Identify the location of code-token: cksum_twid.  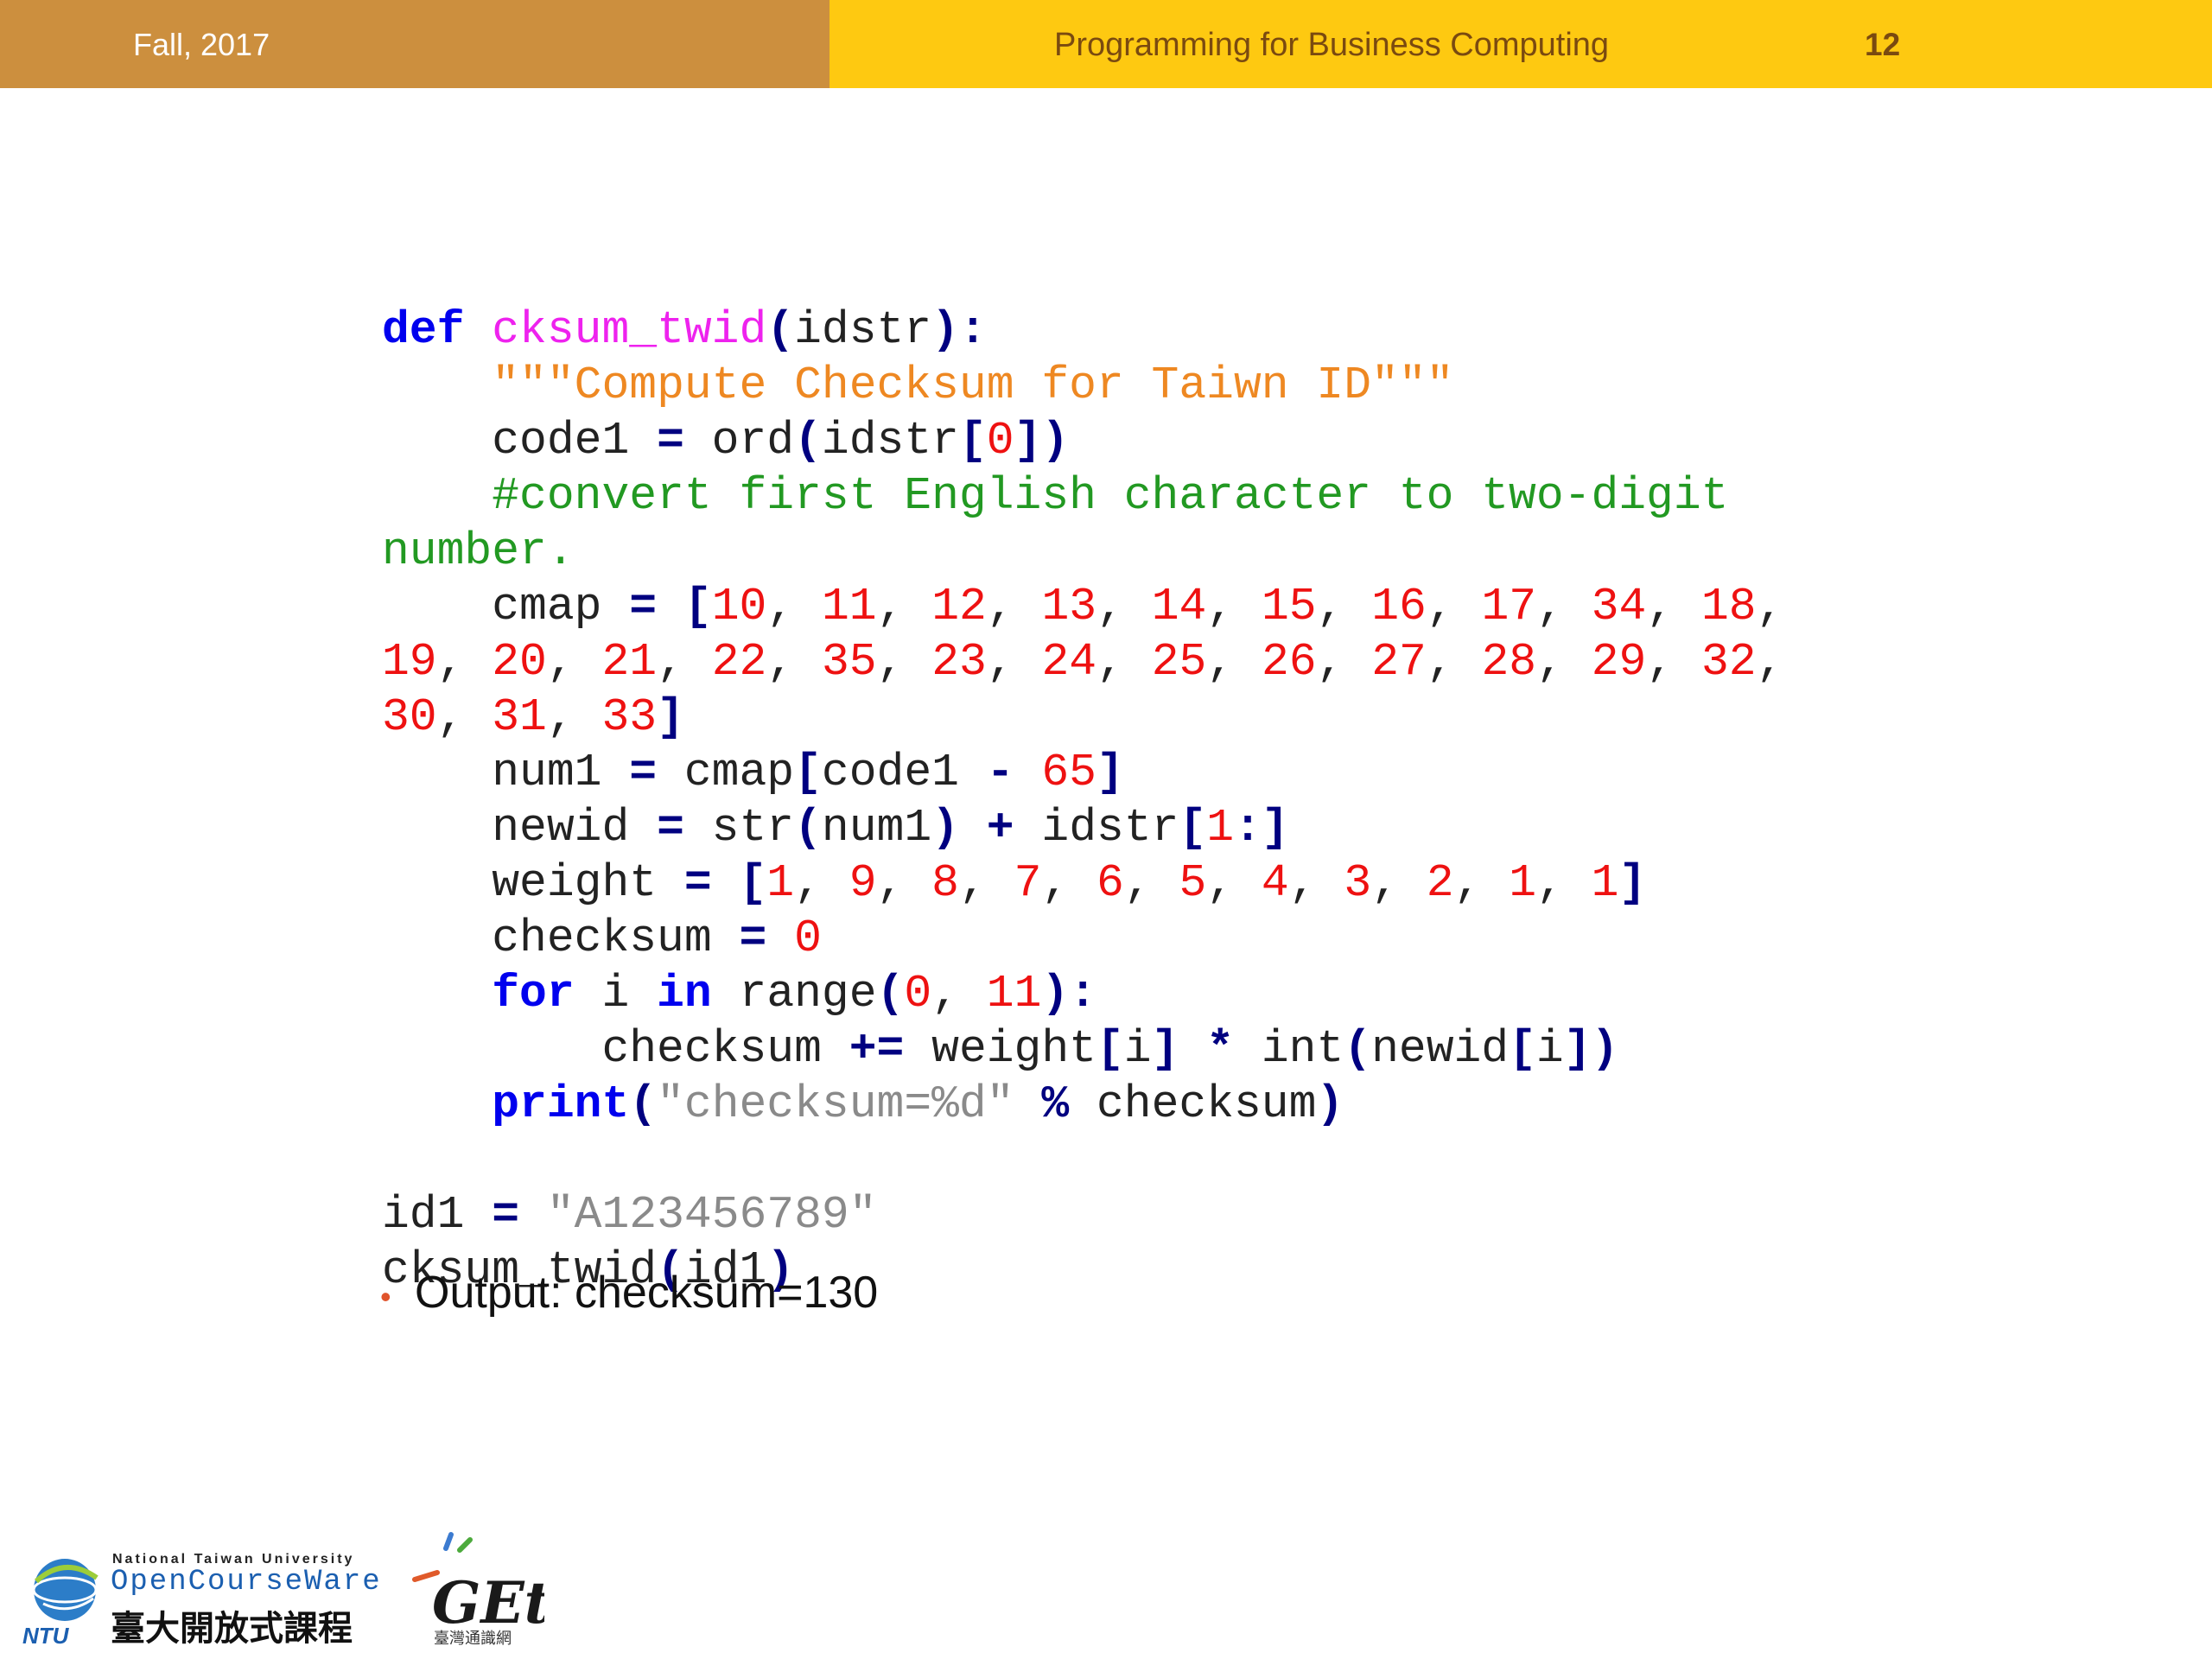
(629, 330).